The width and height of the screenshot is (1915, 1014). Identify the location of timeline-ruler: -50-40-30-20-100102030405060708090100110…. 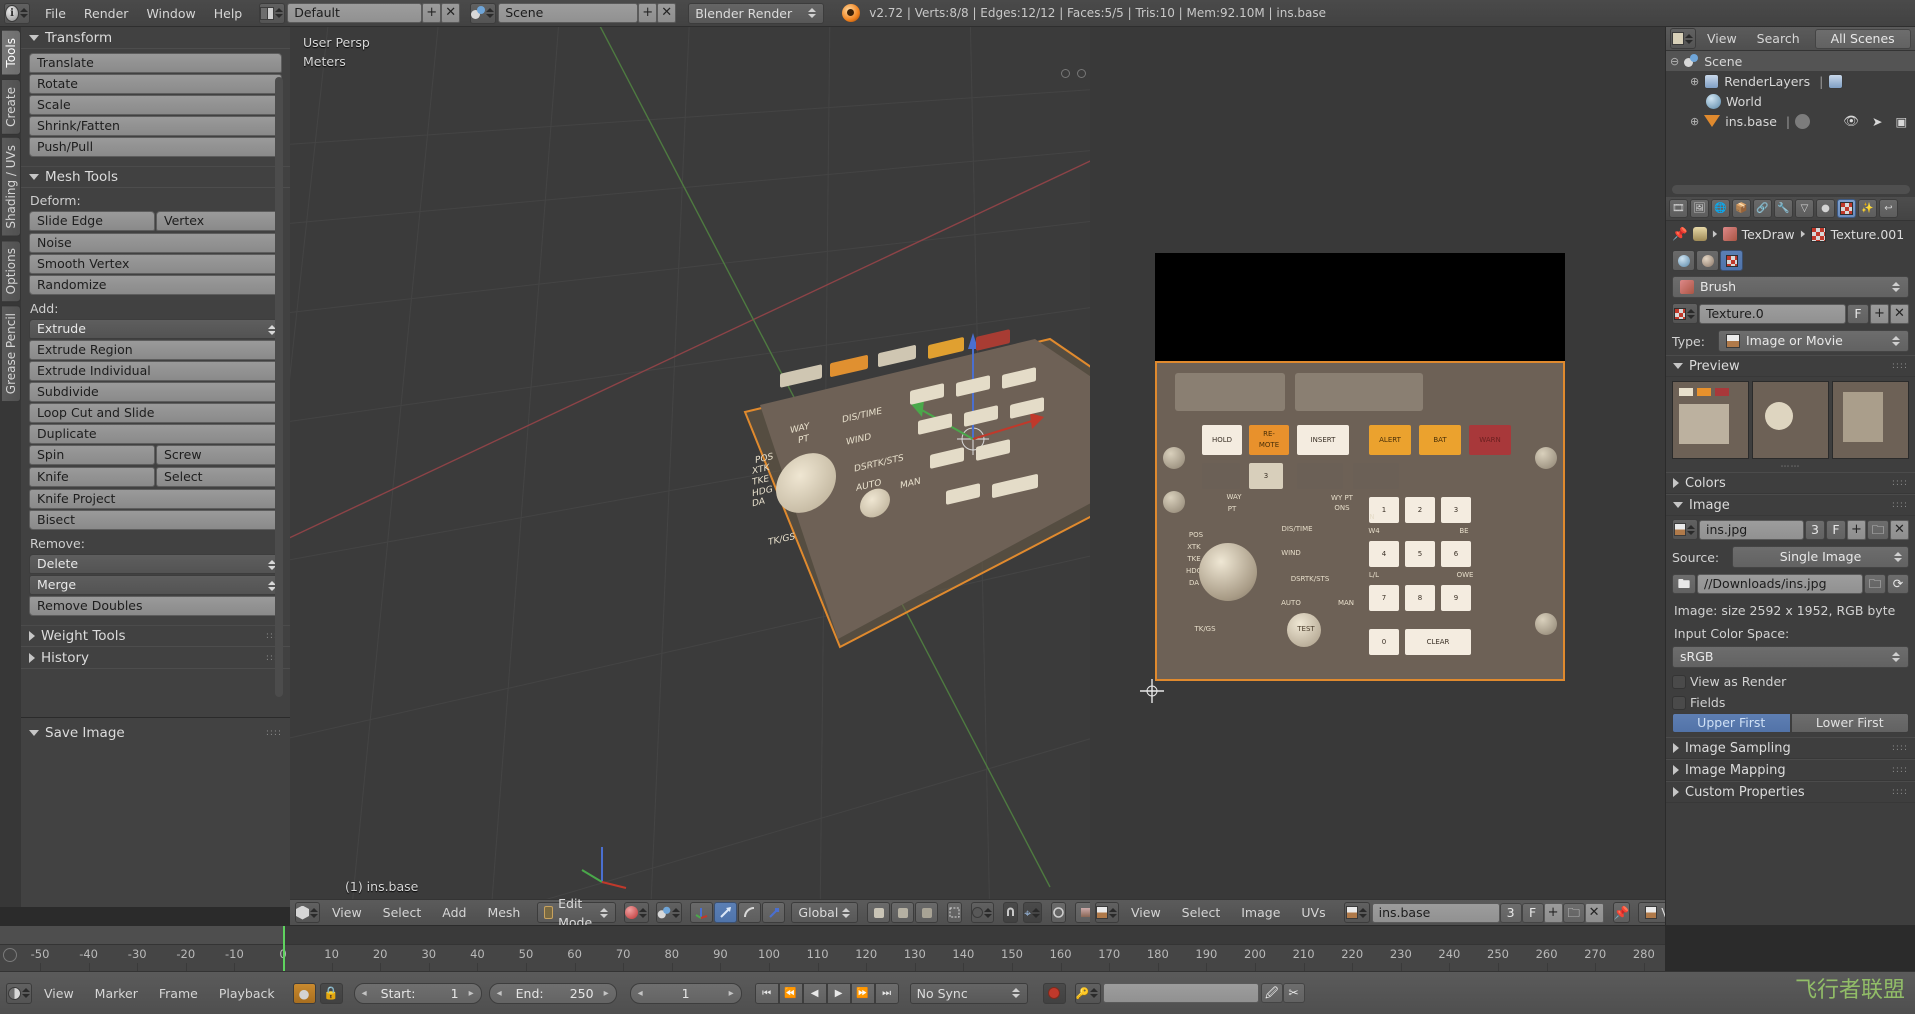
(832, 957).